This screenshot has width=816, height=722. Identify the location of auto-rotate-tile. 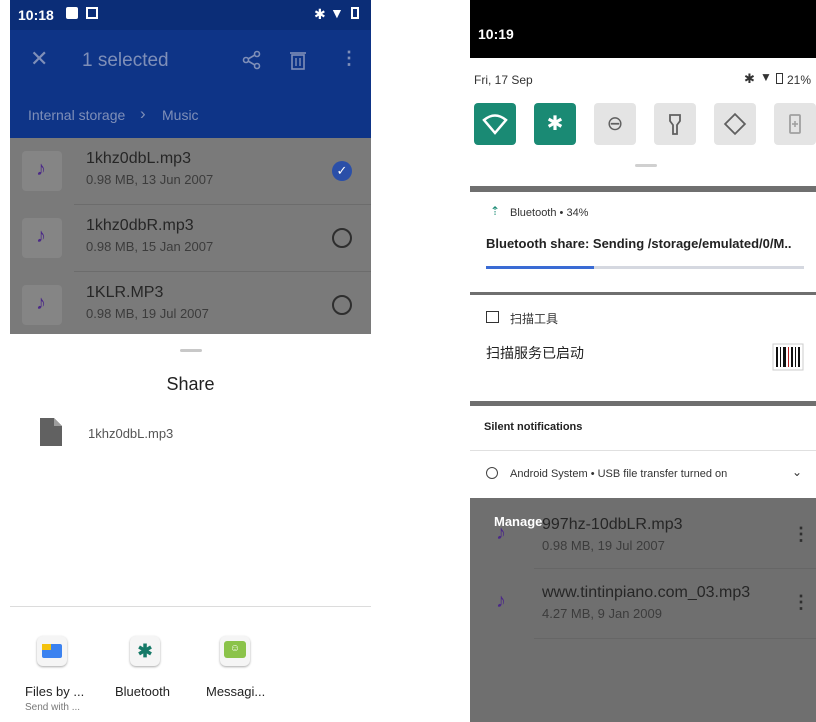
(735, 124).